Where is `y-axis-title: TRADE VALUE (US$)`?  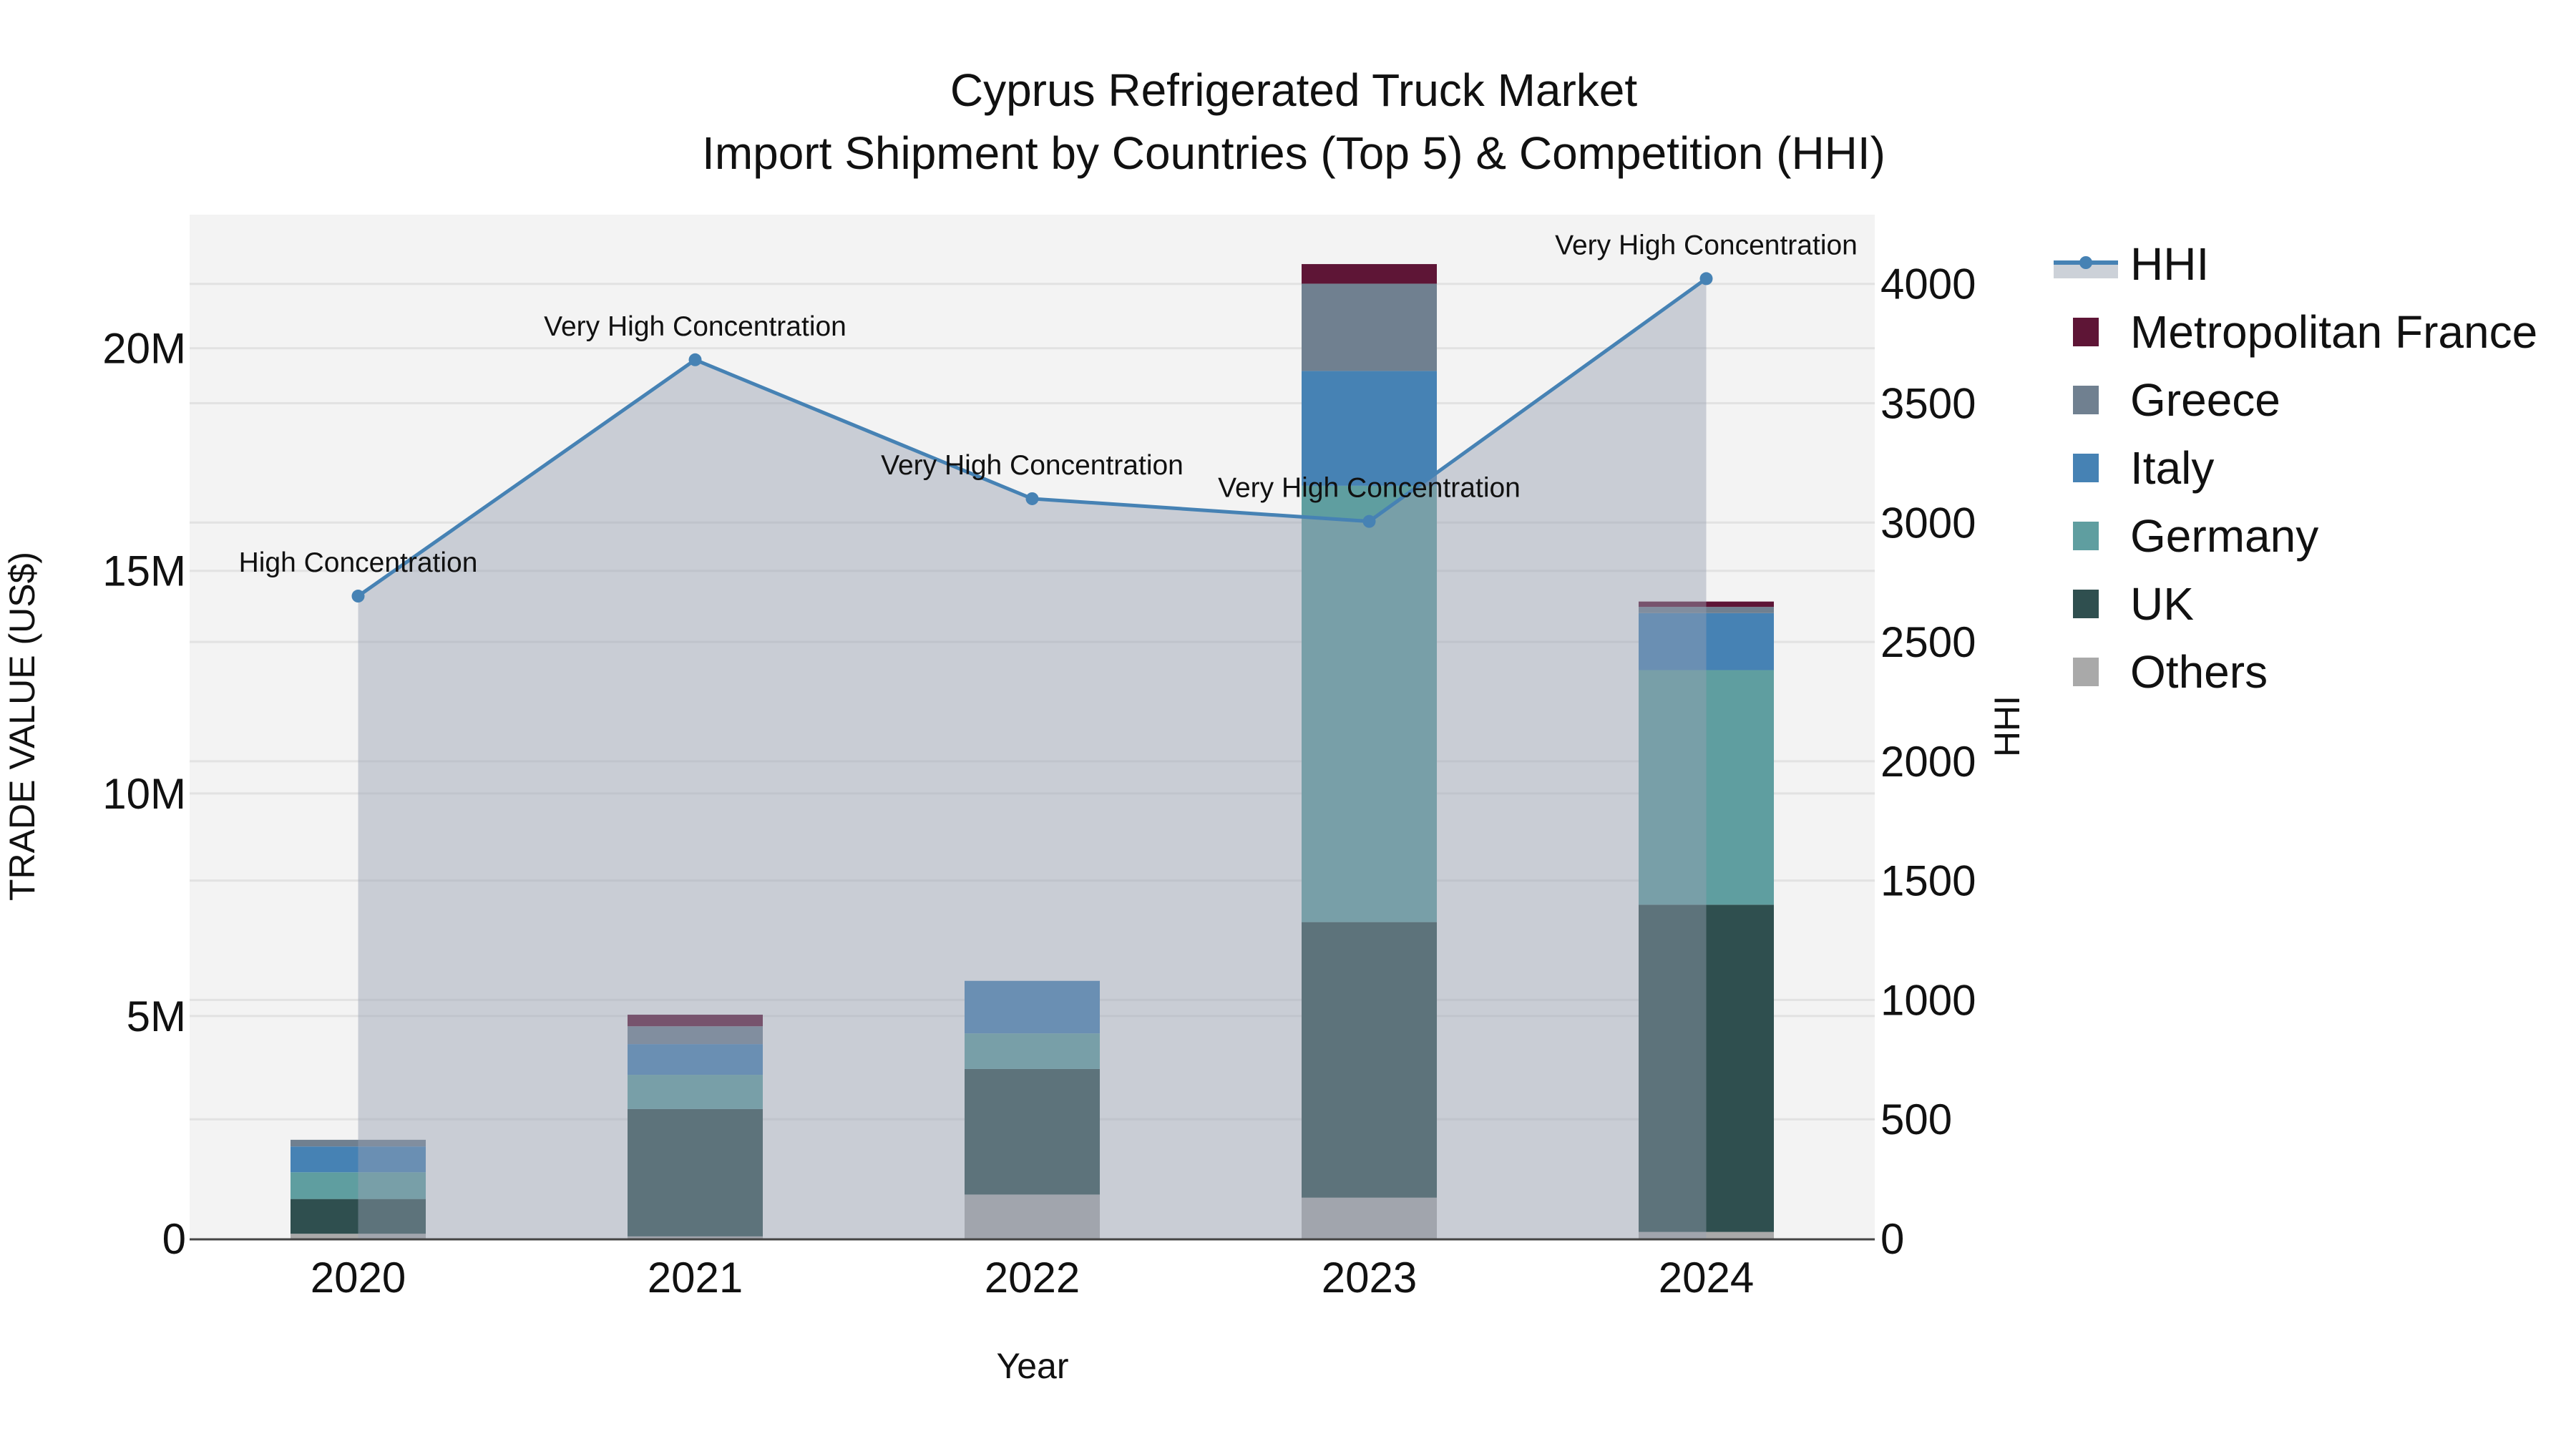
y-axis-title: TRADE VALUE (US$) is located at coordinates (22, 726).